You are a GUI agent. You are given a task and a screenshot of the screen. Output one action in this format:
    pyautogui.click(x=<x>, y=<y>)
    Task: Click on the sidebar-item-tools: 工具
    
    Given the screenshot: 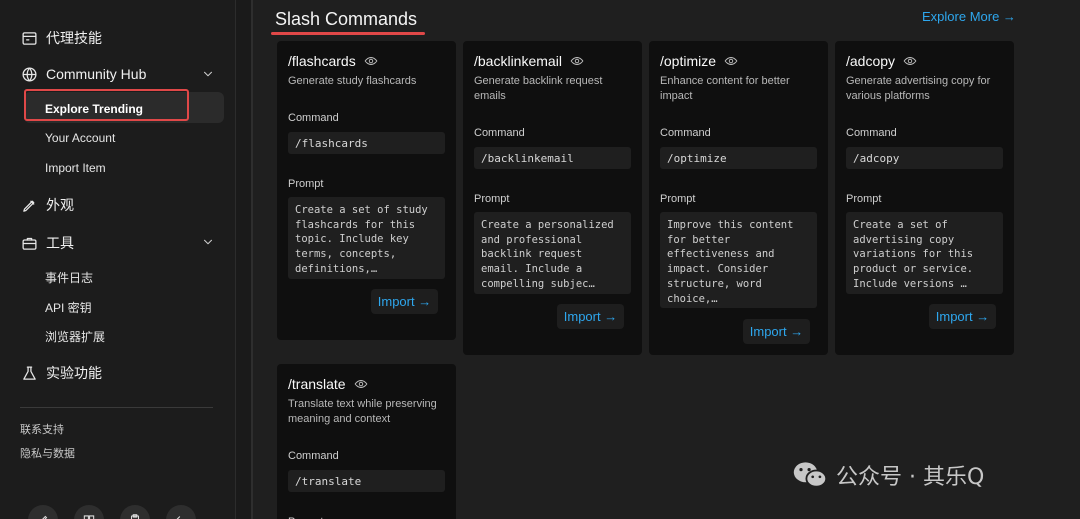 What is the action you would take?
    pyautogui.click(x=47, y=243)
    